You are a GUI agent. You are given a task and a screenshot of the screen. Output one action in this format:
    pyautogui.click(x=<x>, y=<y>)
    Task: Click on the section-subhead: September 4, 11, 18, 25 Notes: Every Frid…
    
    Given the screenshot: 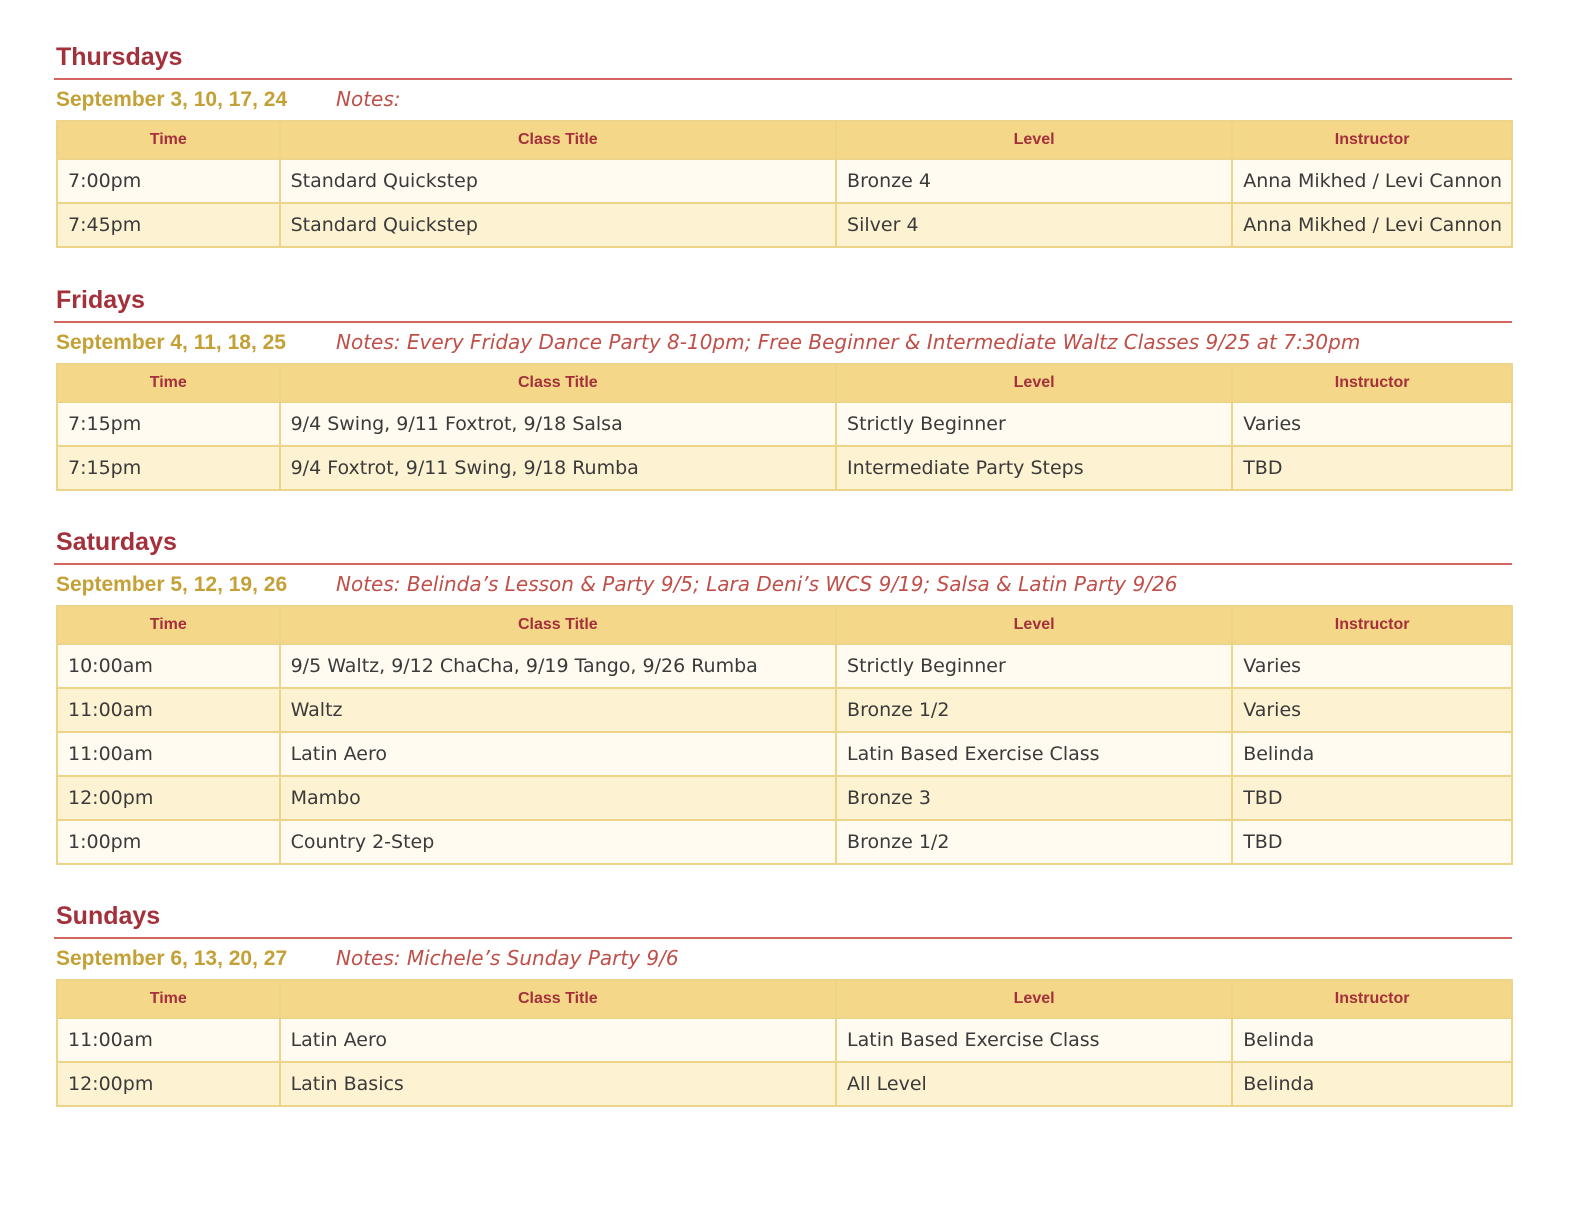 What is the action you would take?
    pyautogui.click(x=708, y=342)
    